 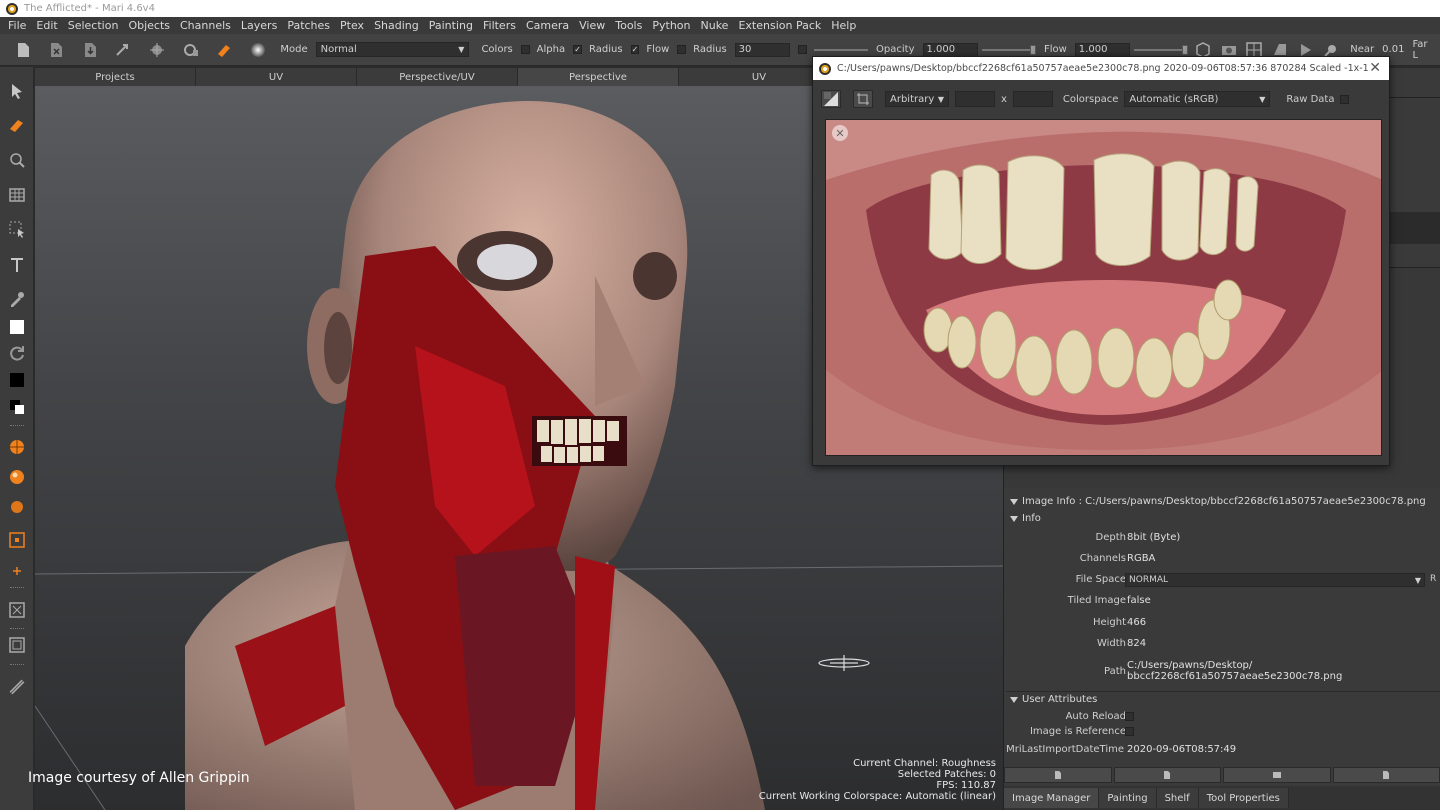 I want to click on menu-nuke: Nuke, so click(x=716, y=25).